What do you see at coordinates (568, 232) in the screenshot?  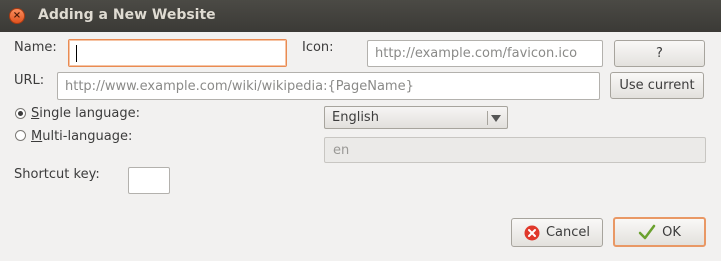 I see `cancel-button-label: Cancel` at bounding box center [568, 232].